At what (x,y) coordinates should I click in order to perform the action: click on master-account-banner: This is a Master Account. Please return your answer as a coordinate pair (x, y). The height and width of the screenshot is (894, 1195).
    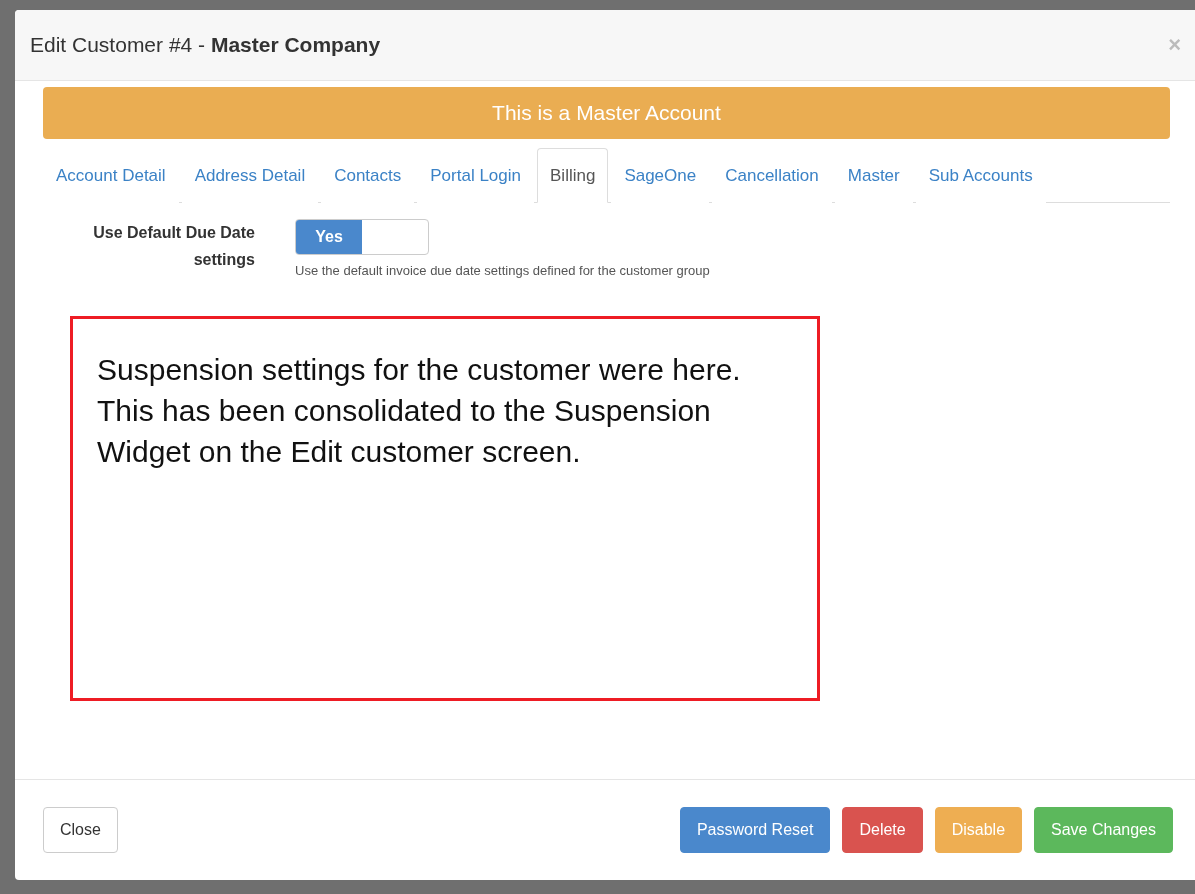
    Looking at the image, I should click on (606, 113).